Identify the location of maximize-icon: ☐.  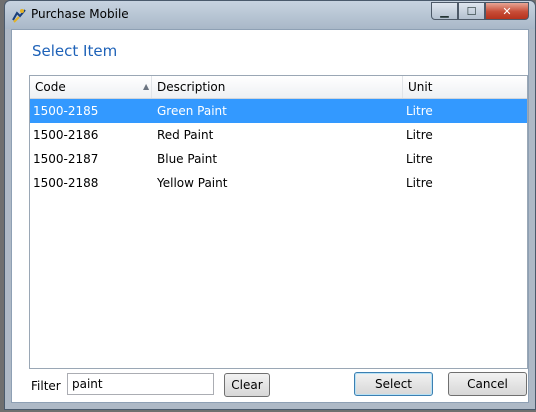
(471, 11).